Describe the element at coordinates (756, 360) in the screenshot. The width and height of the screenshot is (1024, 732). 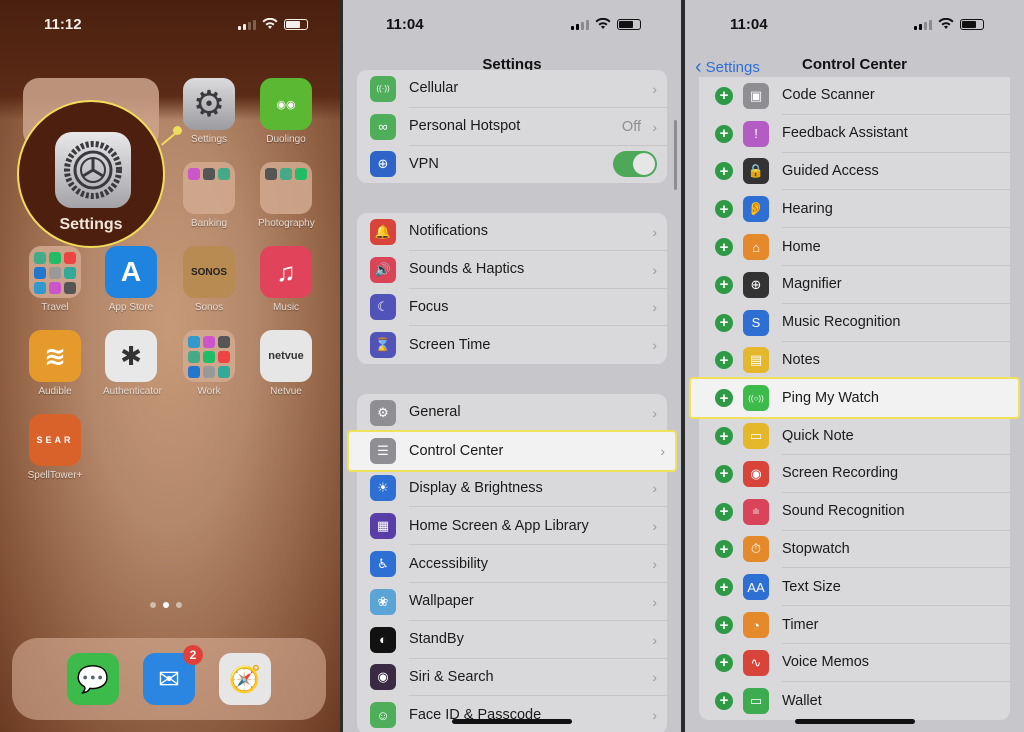
I see `notes-icon: ▤` at that location.